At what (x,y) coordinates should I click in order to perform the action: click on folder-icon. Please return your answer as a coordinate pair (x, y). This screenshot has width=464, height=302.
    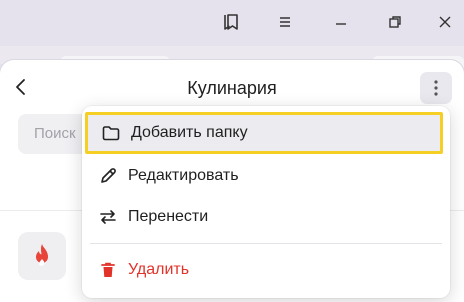
    Looking at the image, I should click on (111, 133).